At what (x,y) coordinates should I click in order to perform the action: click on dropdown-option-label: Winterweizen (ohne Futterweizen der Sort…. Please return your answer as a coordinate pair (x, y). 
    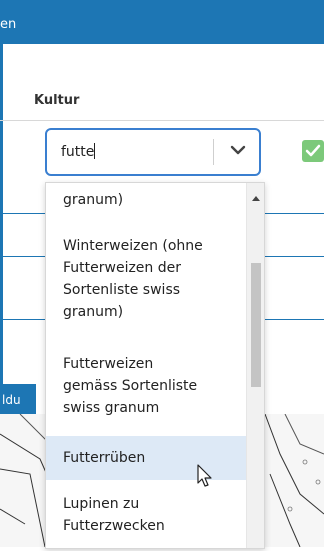
    Looking at the image, I should click on (133, 279).